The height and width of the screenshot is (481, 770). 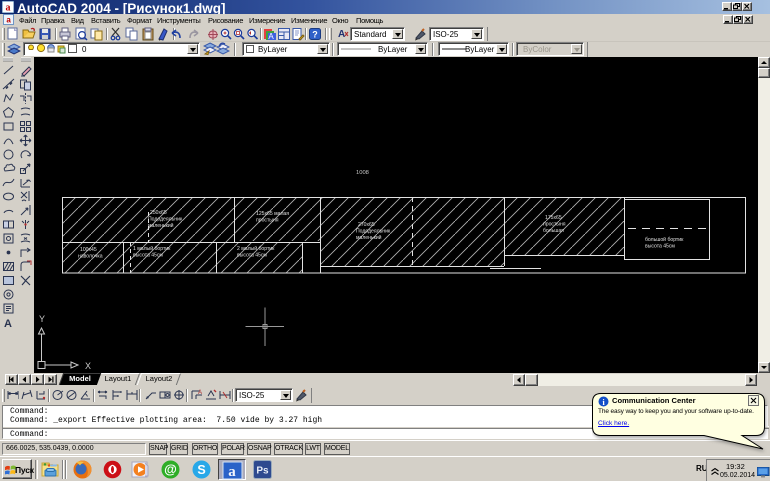 I want to click on svg-text: большая, so click(x=553, y=231).